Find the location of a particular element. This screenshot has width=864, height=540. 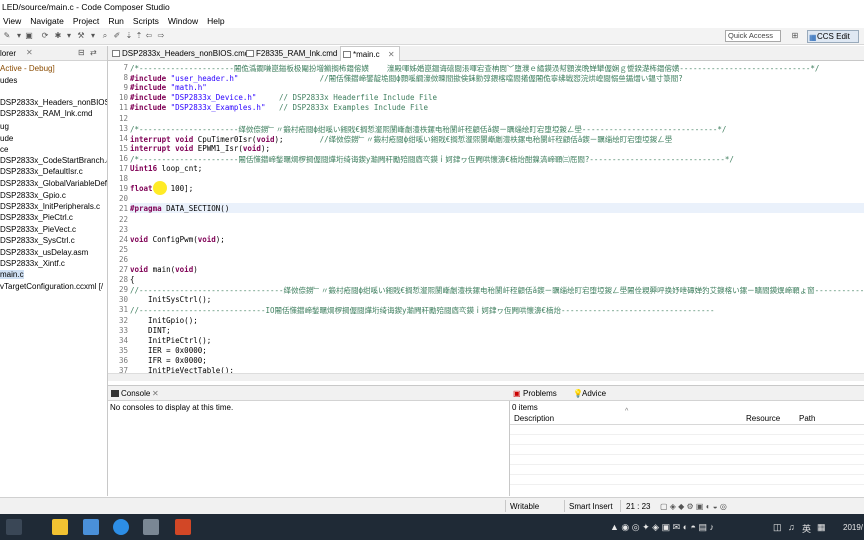

cube-app-icon is located at coordinates (151, 527).